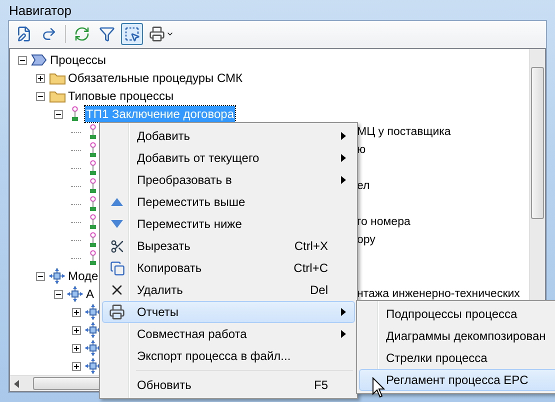 This screenshot has height=402, width=555. What do you see at coordinates (24, 34) in the screenshot?
I see `edit-icon` at bounding box center [24, 34].